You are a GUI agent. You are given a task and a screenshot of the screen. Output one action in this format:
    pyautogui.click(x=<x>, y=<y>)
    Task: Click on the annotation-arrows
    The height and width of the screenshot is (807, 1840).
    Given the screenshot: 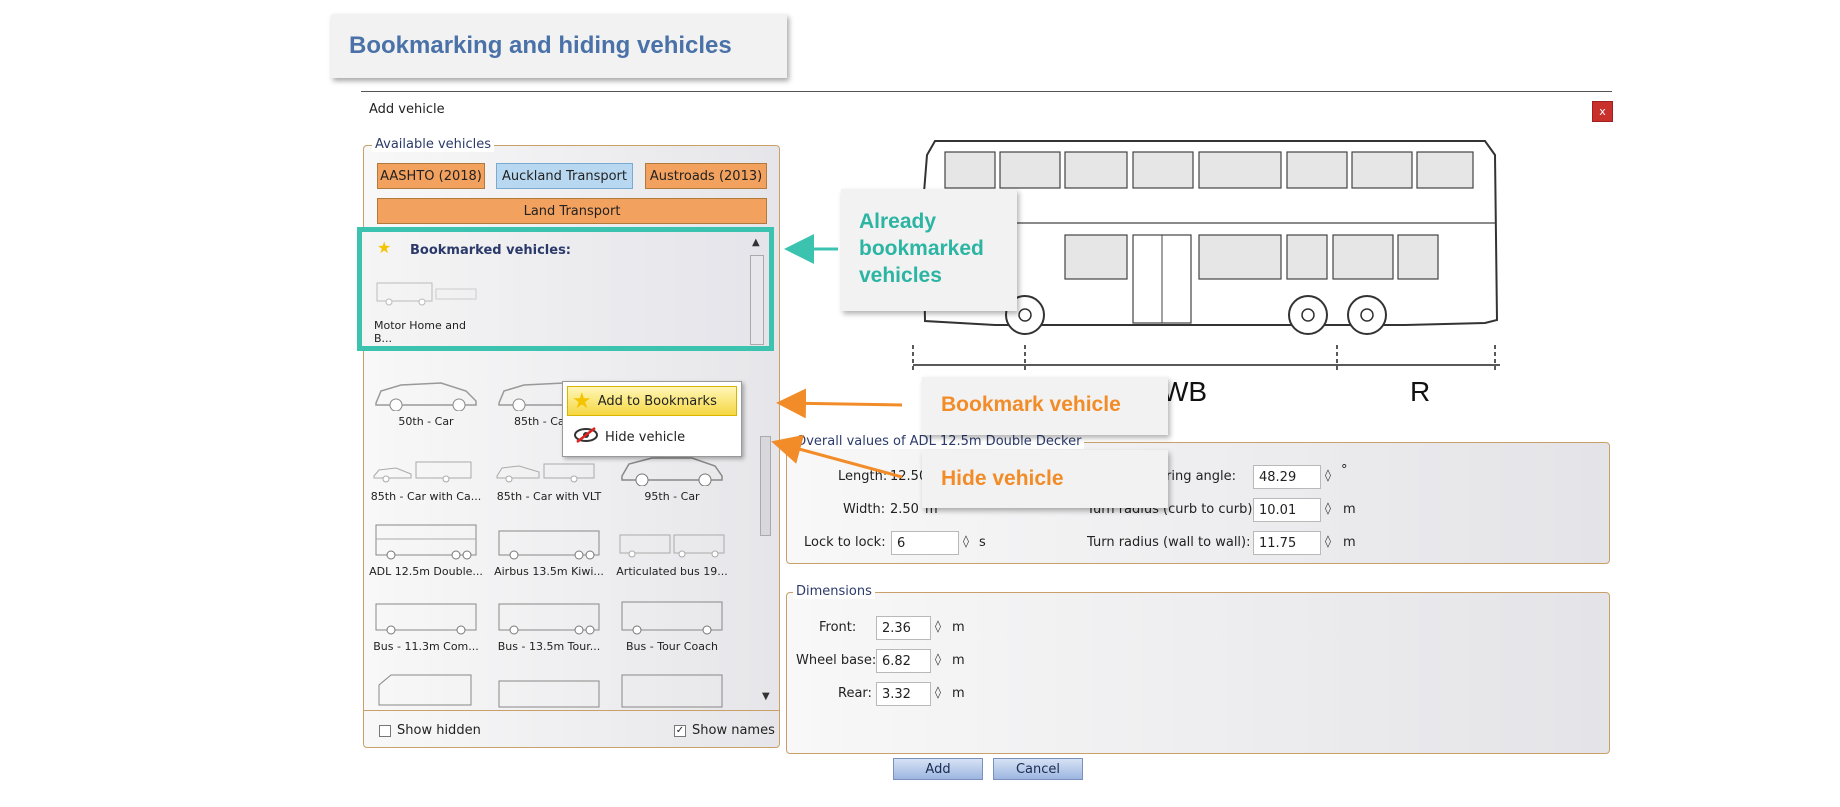 What is the action you would take?
    pyautogui.click(x=837, y=356)
    